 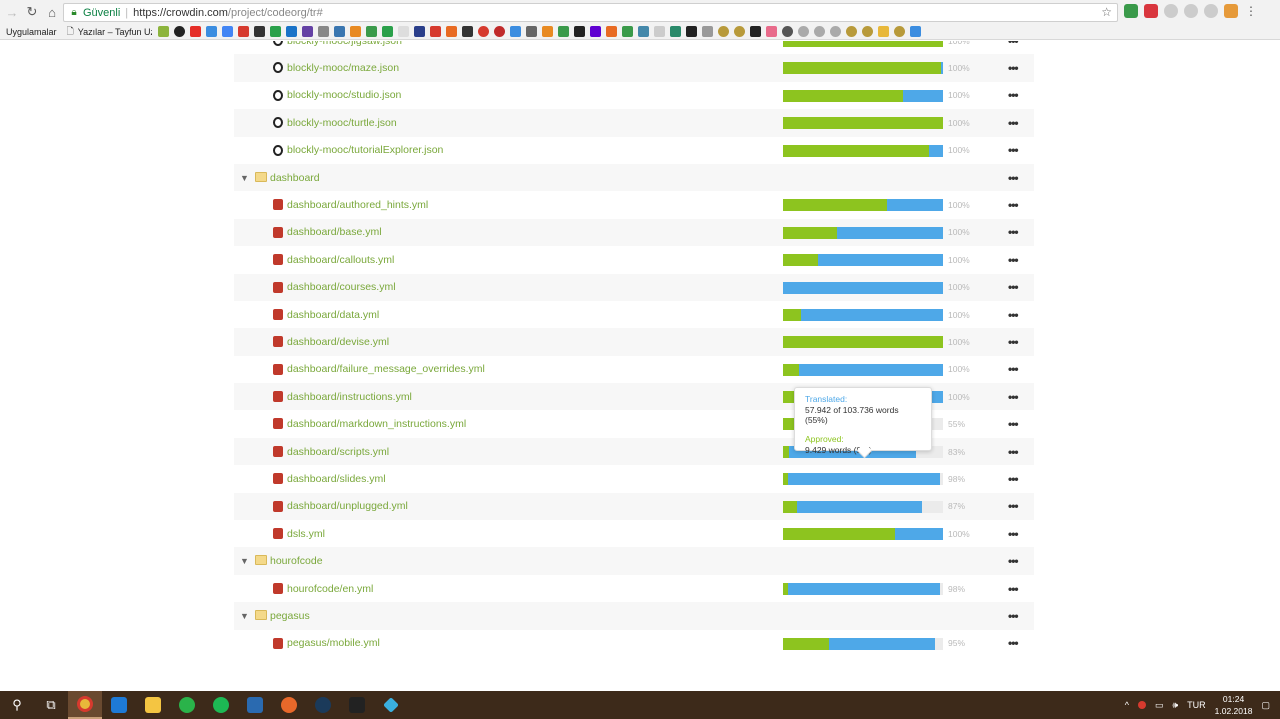 I want to click on file-row: blockly-mooc/jigsaw.json 100% •••, so click(x=634, y=47).